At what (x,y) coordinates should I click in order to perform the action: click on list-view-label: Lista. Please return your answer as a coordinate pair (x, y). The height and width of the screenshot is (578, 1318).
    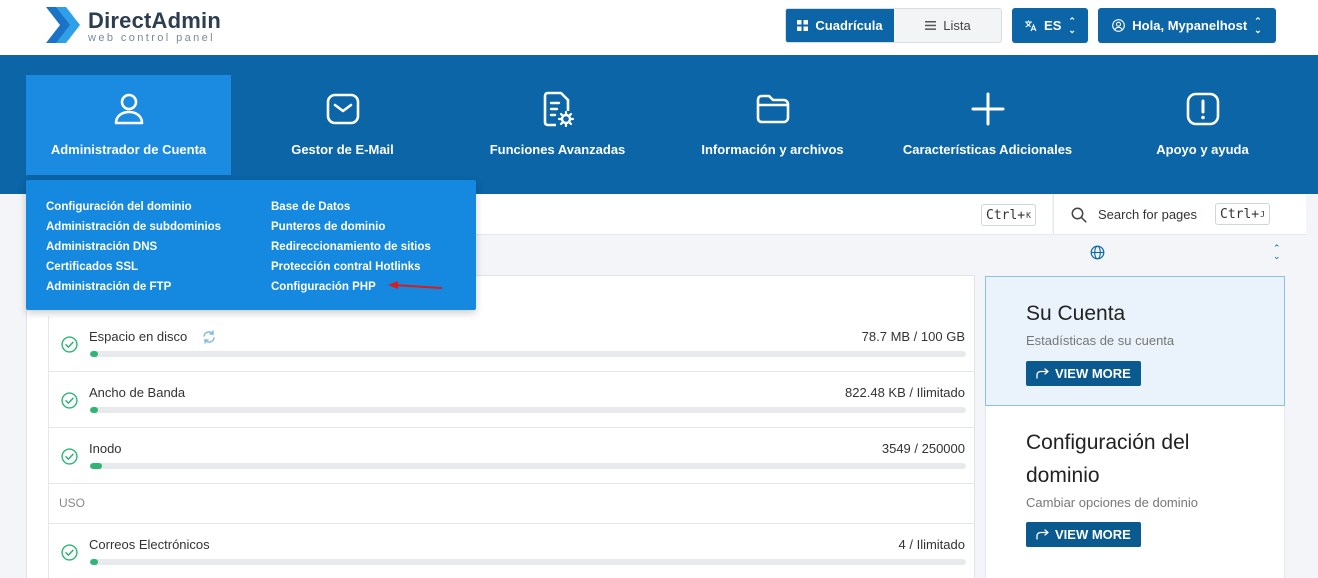
    Looking at the image, I should click on (957, 25).